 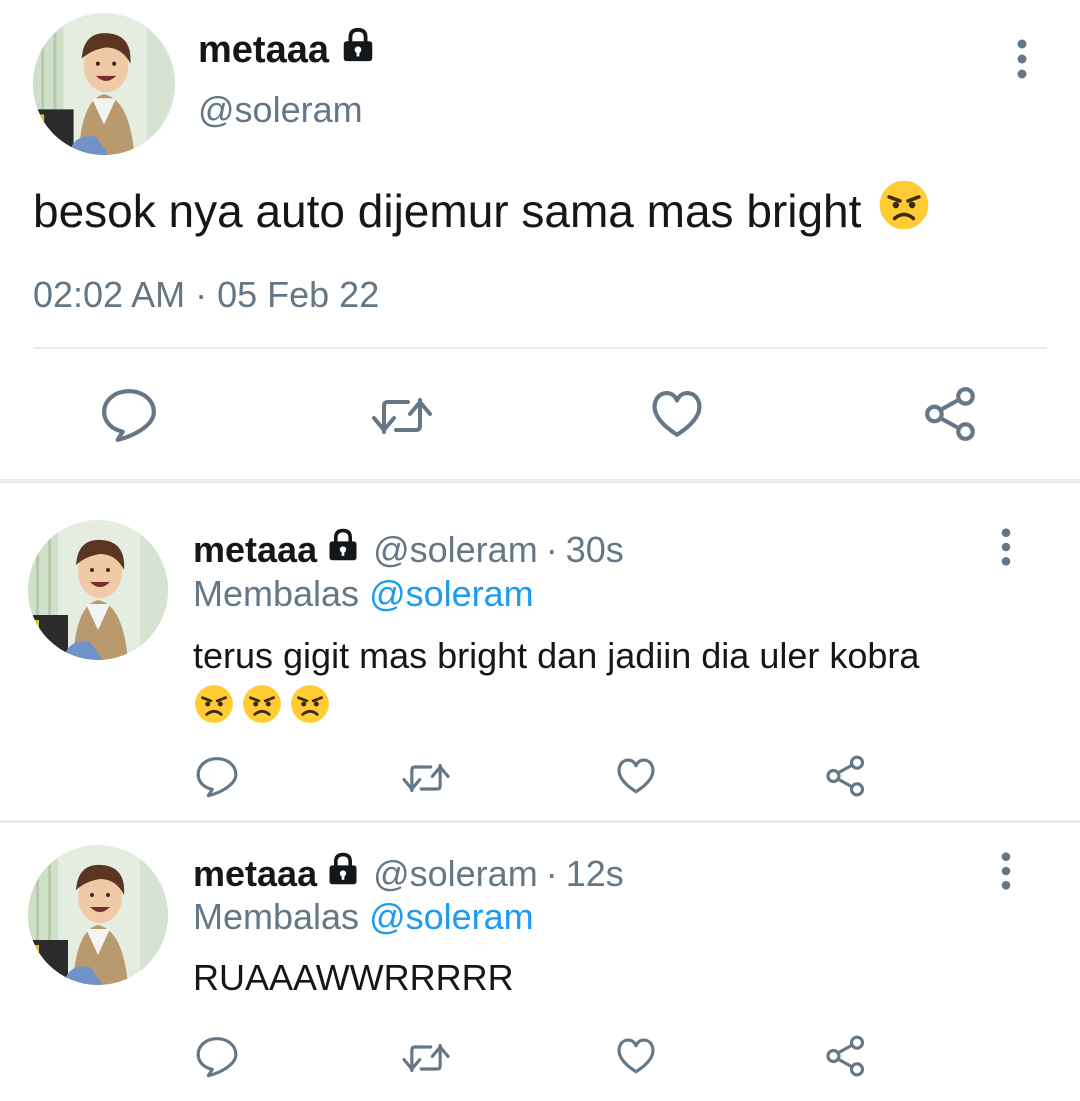 What do you see at coordinates (608, 978) in the screenshot?
I see `tweet-text: RUAAAWWRRRRR` at bounding box center [608, 978].